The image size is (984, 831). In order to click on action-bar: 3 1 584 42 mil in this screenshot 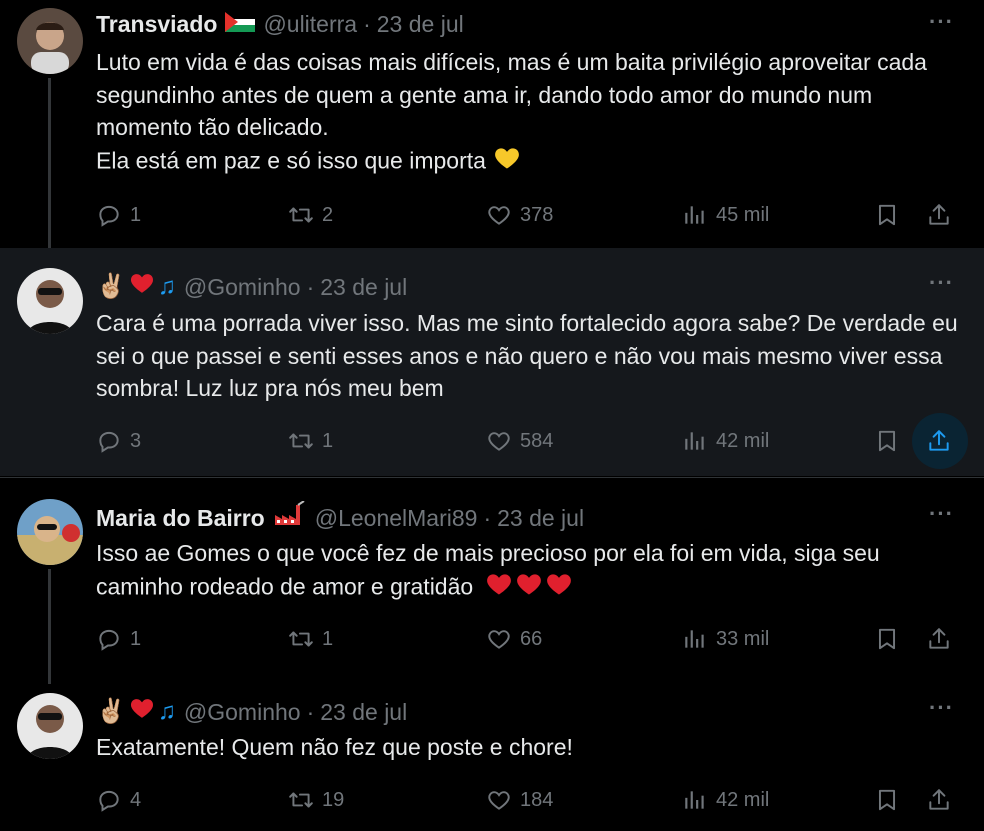, I will do `click(532, 441)`.